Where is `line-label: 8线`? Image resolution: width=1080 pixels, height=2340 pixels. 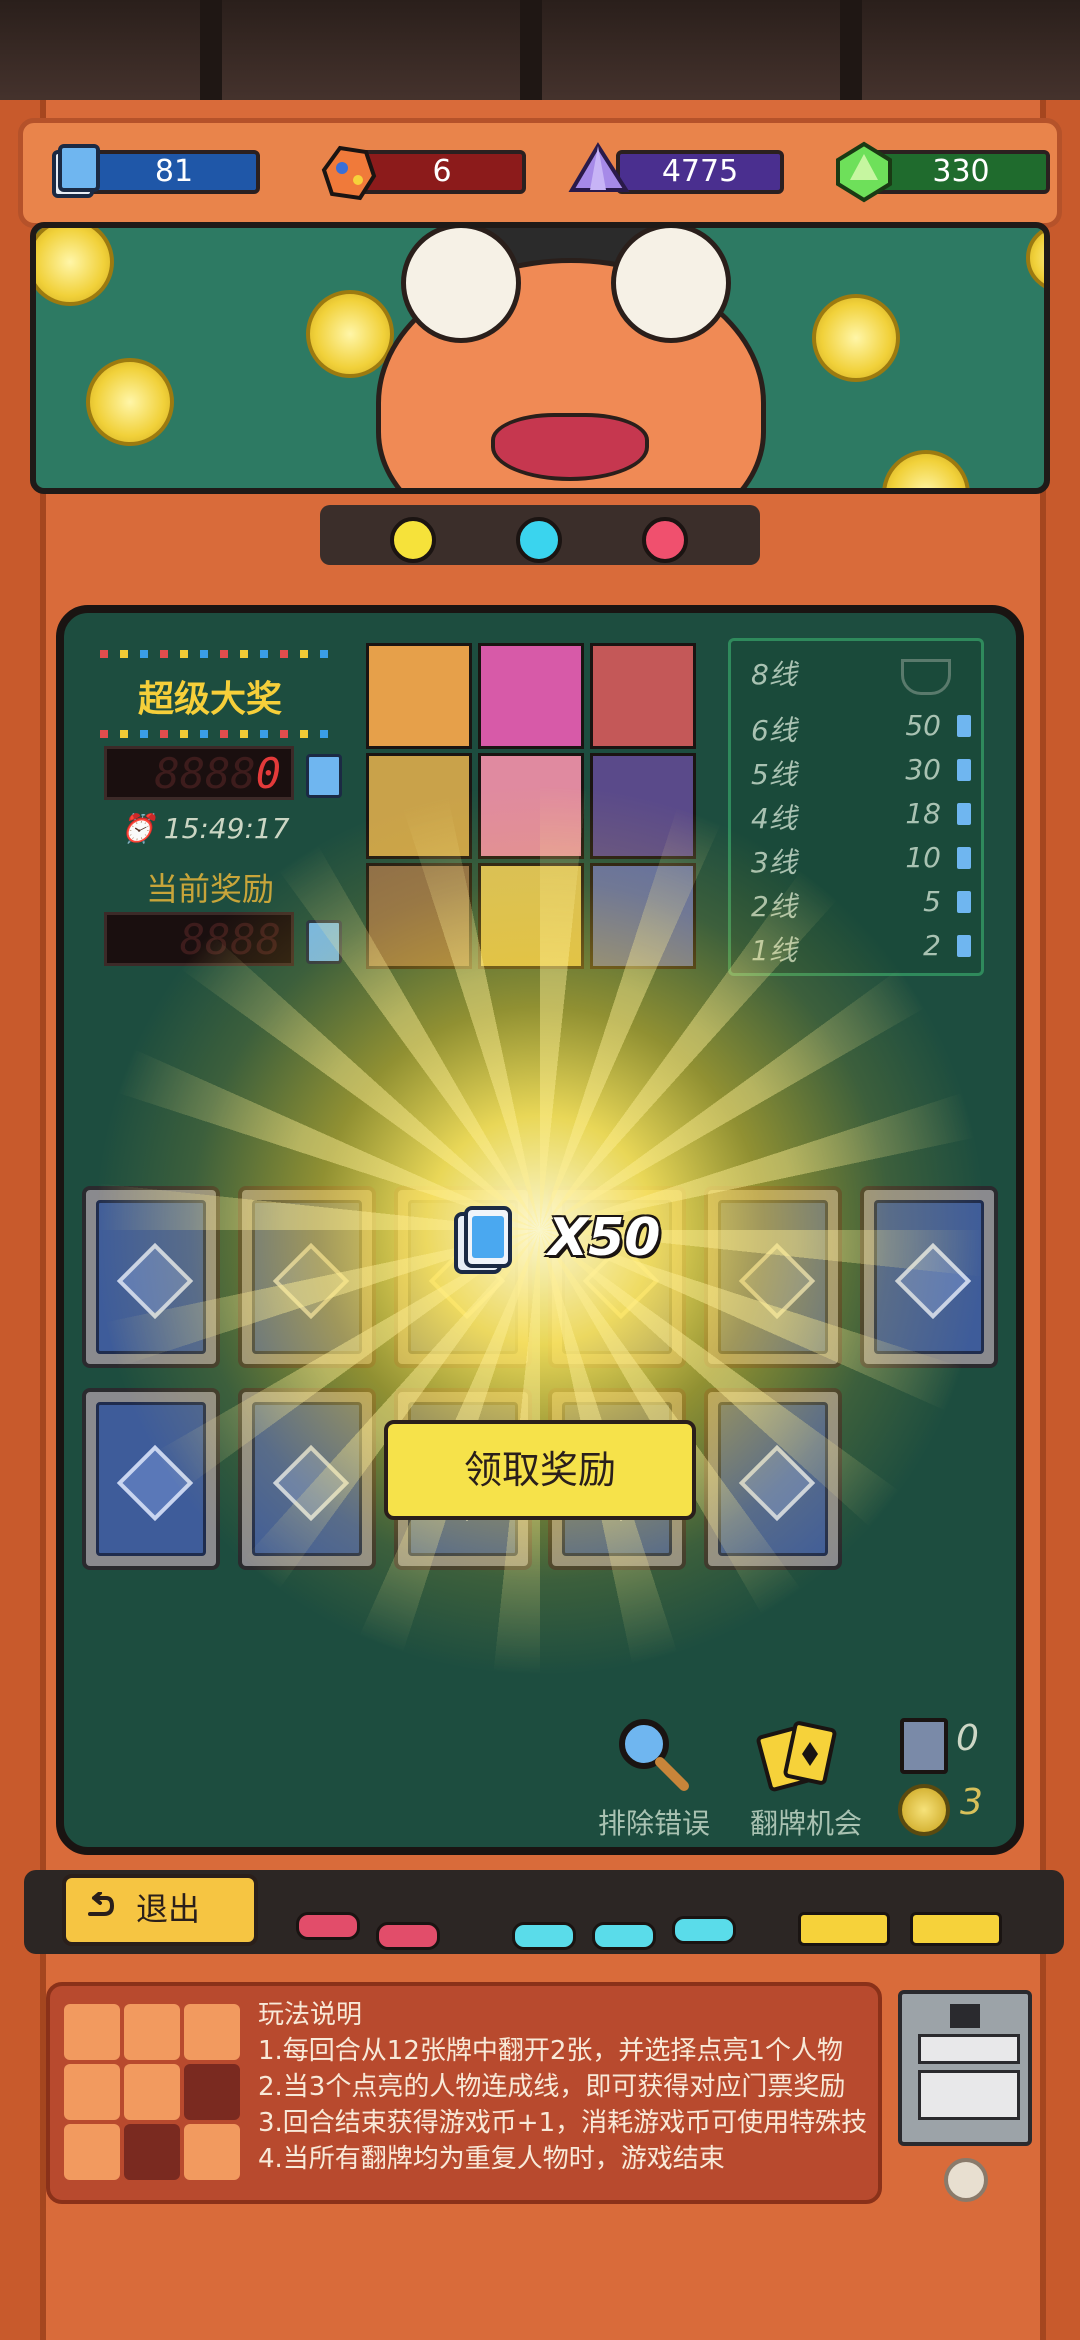 line-label: 8线 is located at coordinates (774, 674).